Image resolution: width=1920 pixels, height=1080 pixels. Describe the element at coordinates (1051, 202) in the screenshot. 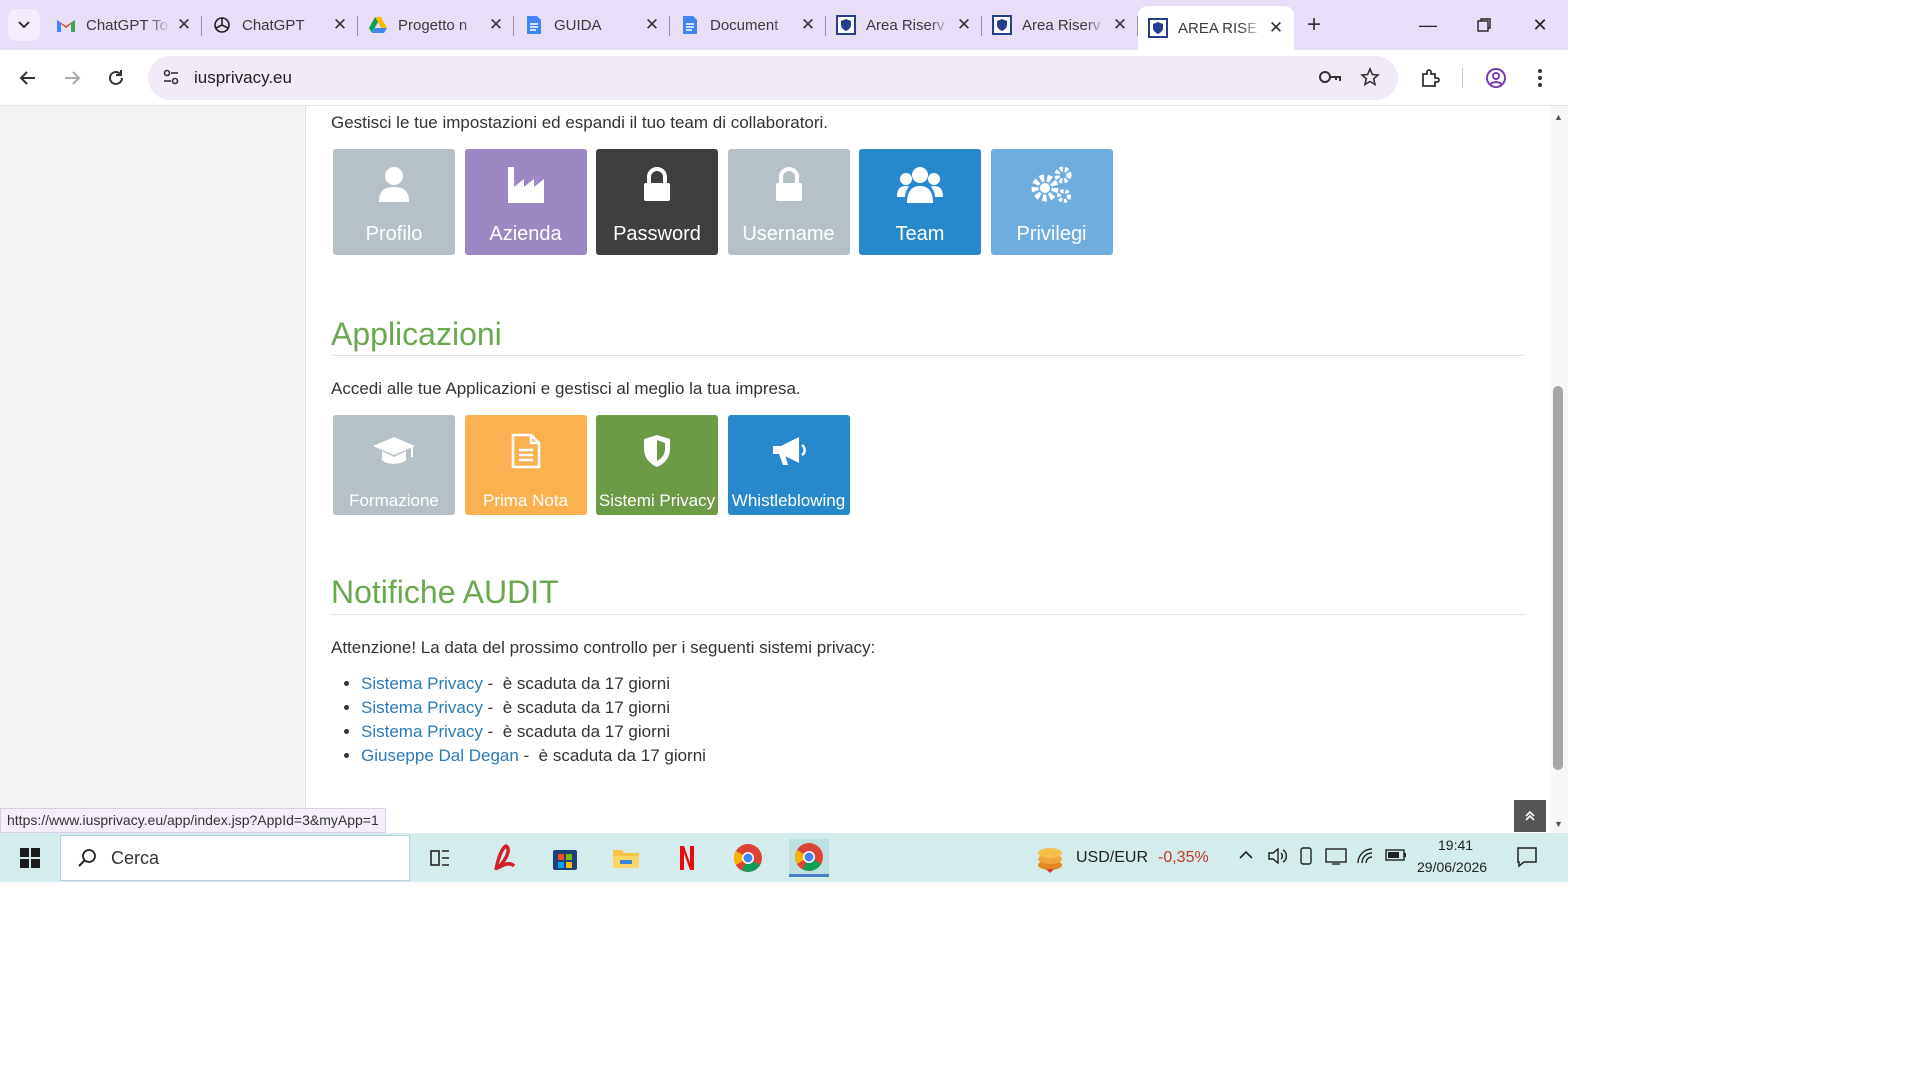

I see `tile-privilegi: Privilegi` at that location.